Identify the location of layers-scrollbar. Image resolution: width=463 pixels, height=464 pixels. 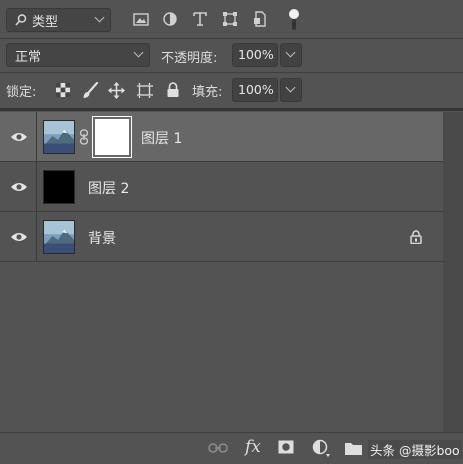
(453, 272).